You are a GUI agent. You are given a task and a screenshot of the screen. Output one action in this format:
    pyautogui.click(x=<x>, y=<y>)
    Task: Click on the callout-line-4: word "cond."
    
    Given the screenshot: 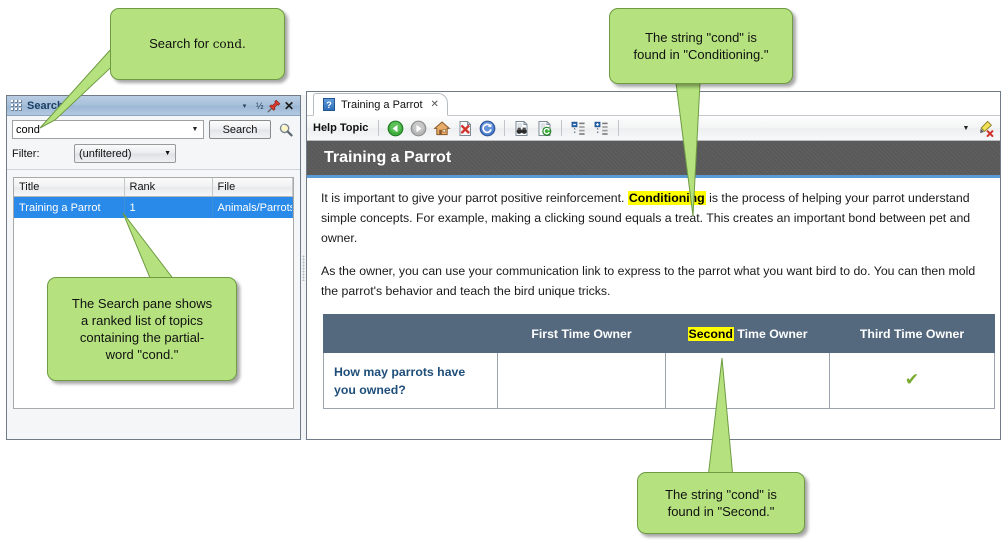 What is the action you would take?
    pyautogui.click(x=142, y=354)
    